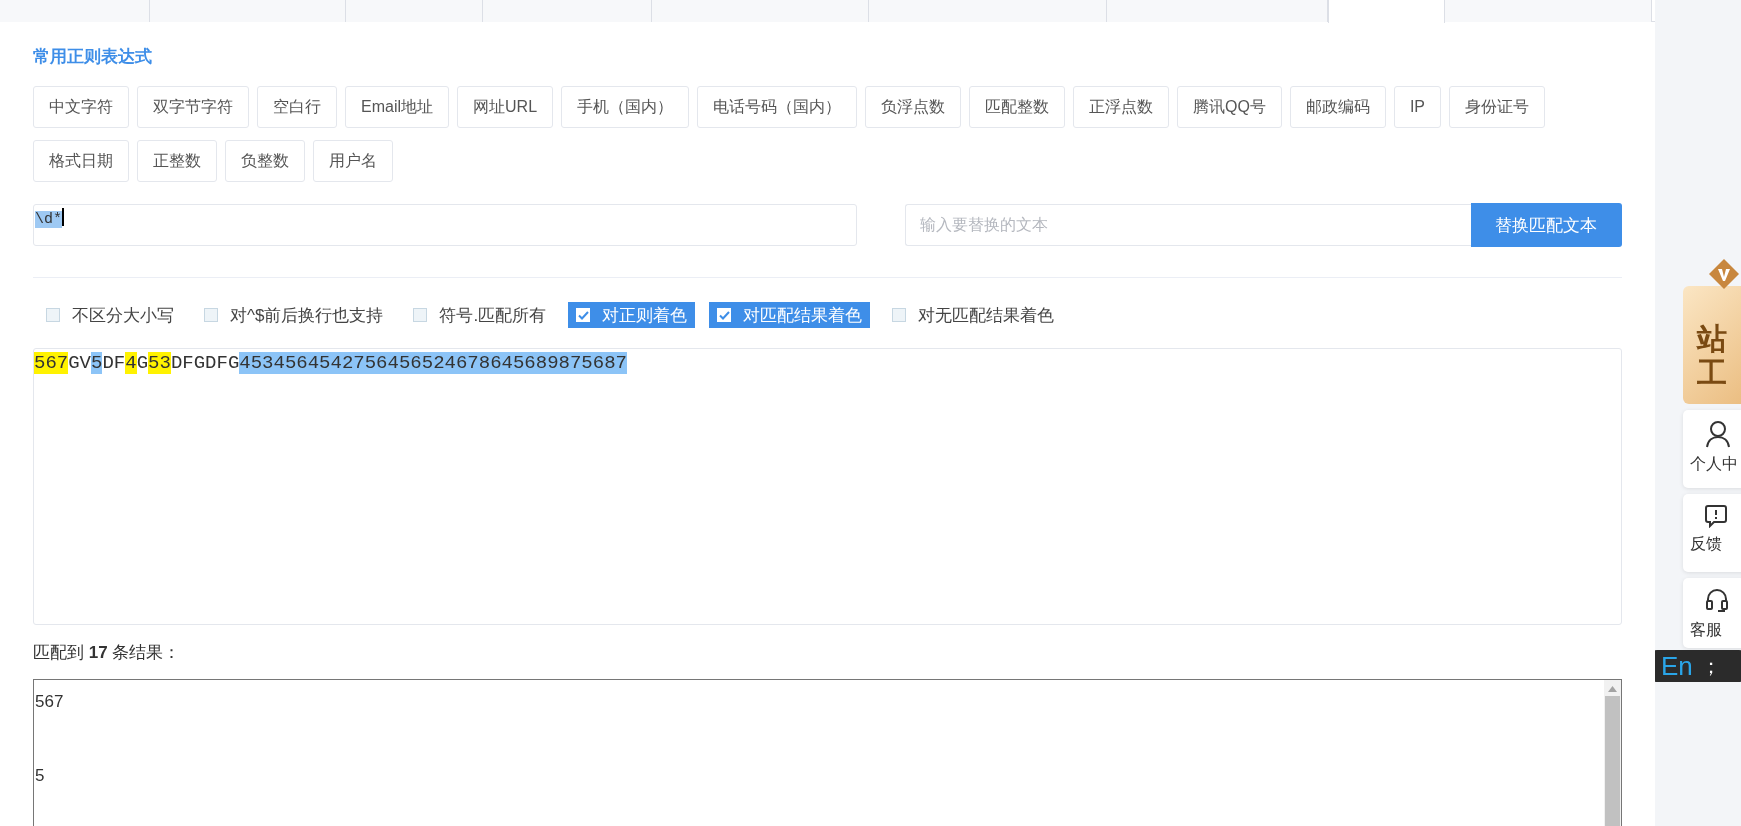  What do you see at coordinates (49, 701) in the screenshot?
I see `result-line: 567` at bounding box center [49, 701].